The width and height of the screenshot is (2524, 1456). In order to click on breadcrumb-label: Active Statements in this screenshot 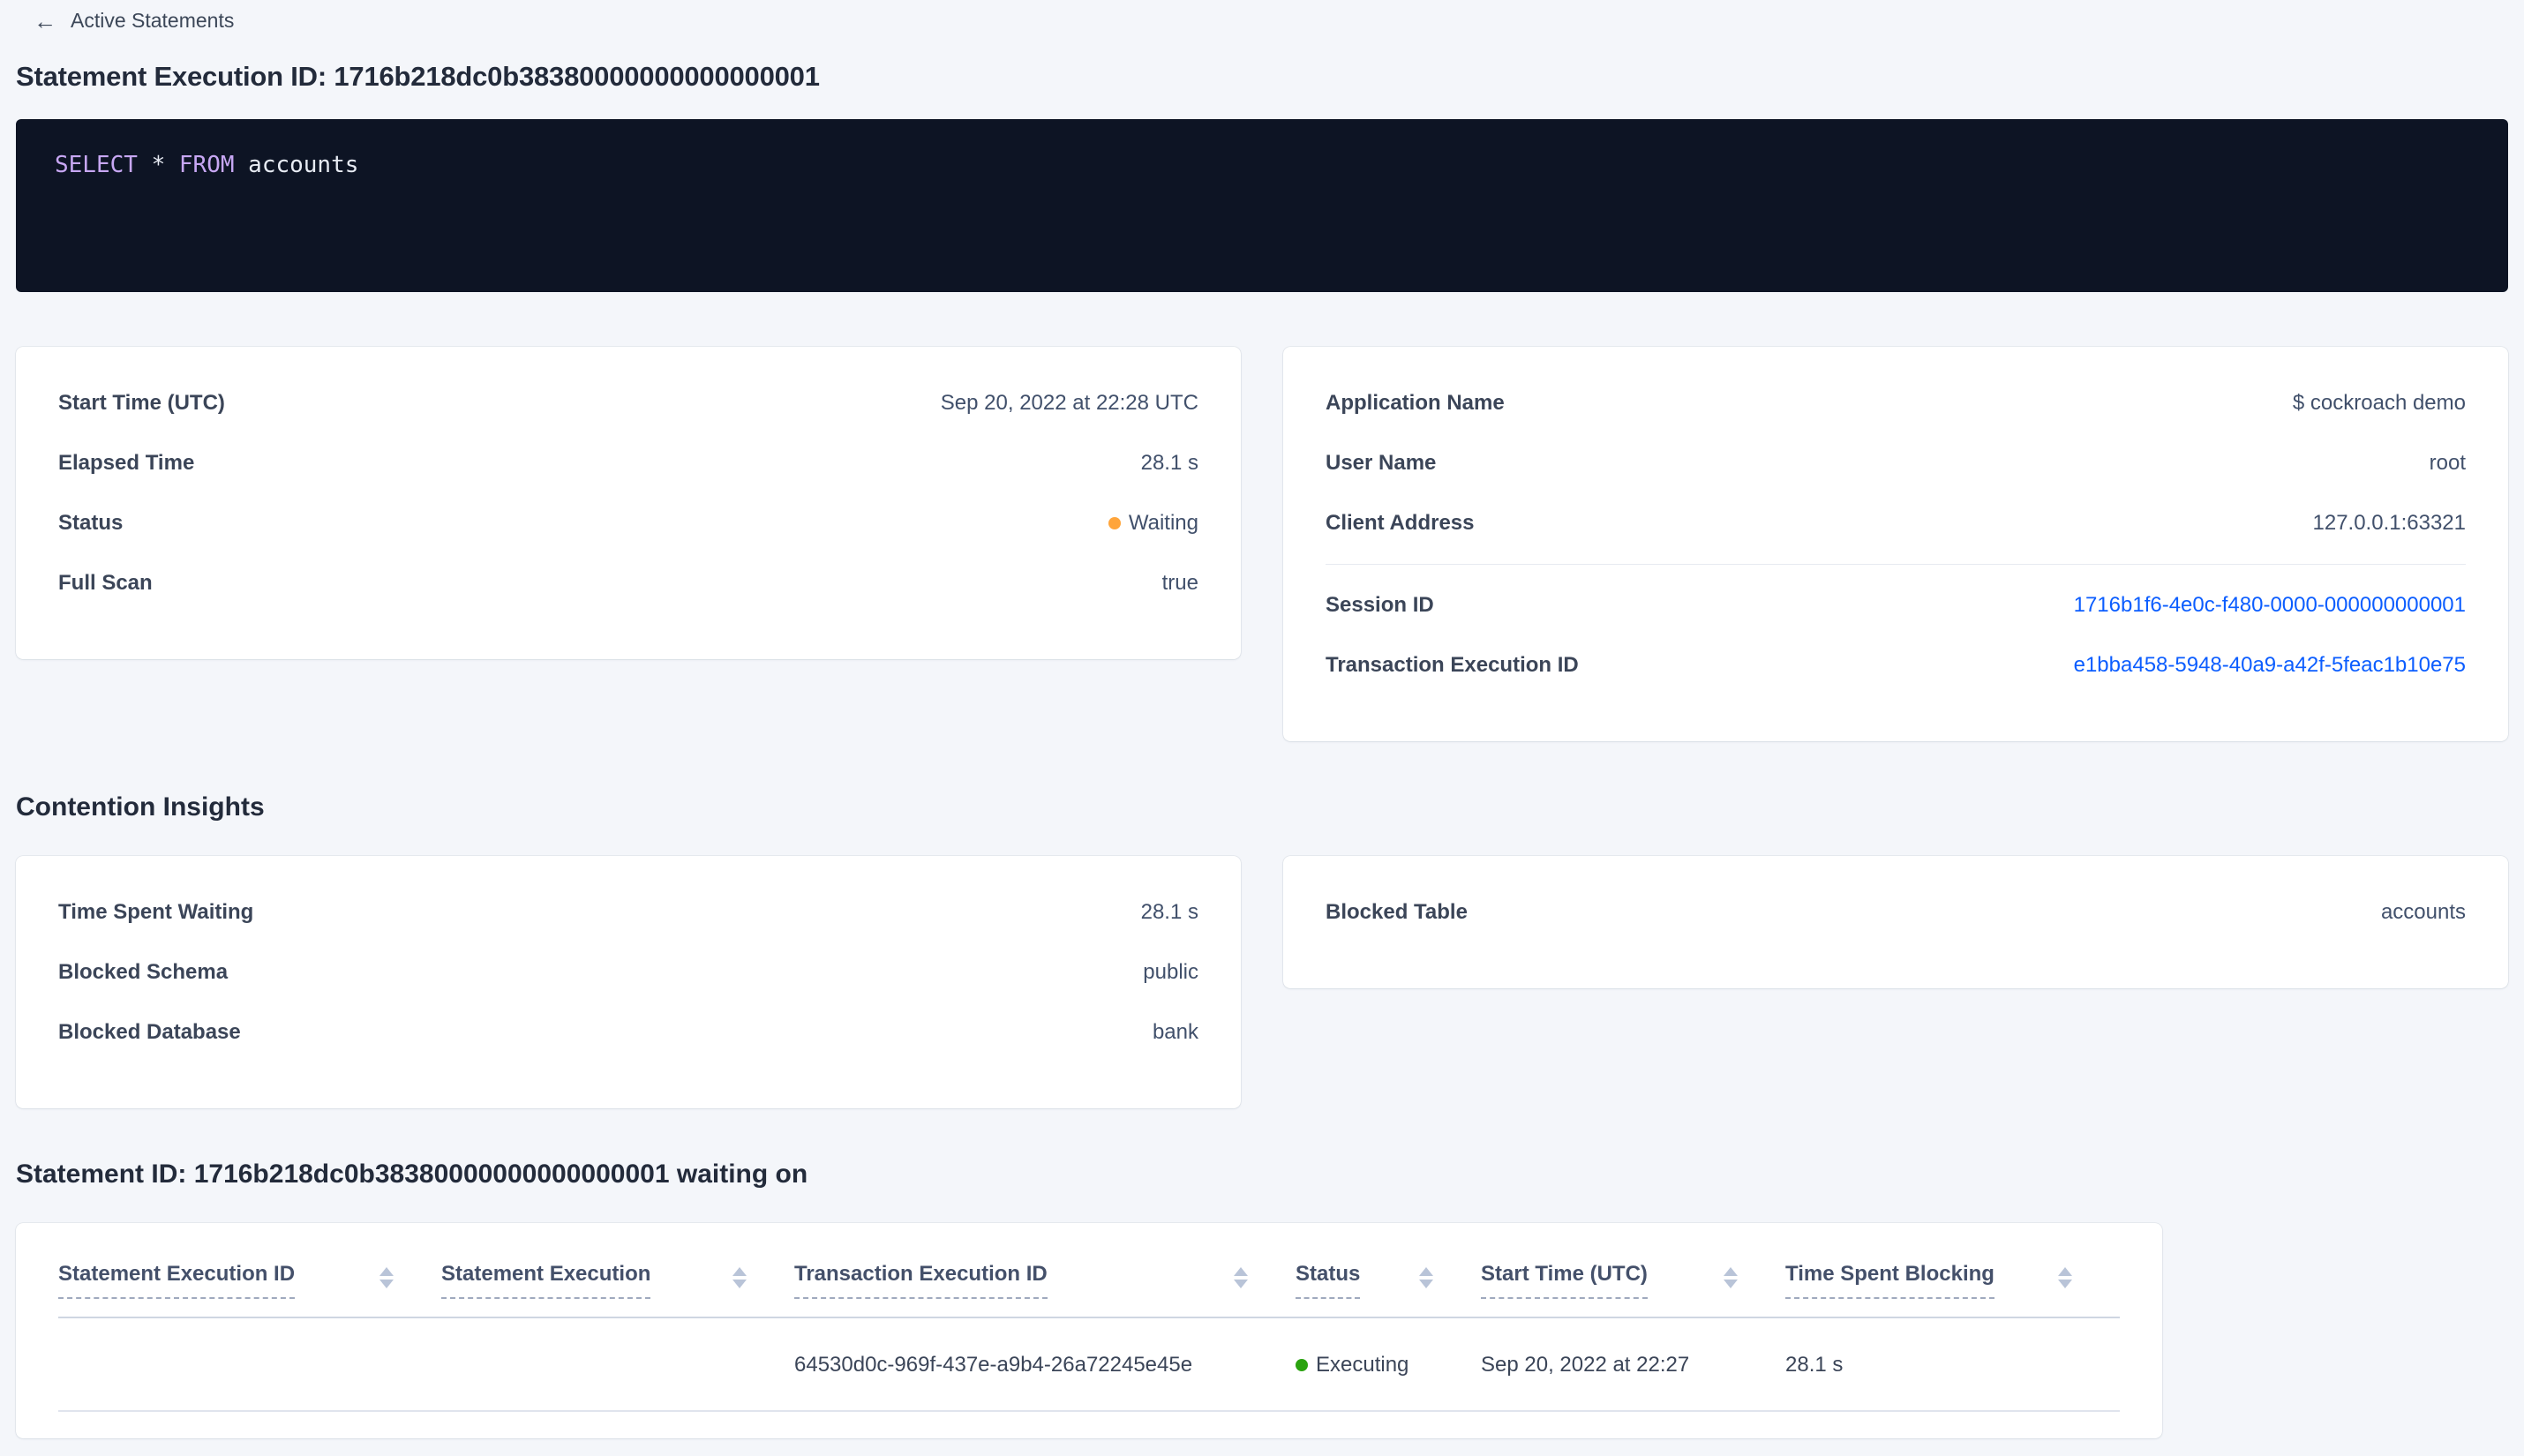, I will do `click(153, 20)`.